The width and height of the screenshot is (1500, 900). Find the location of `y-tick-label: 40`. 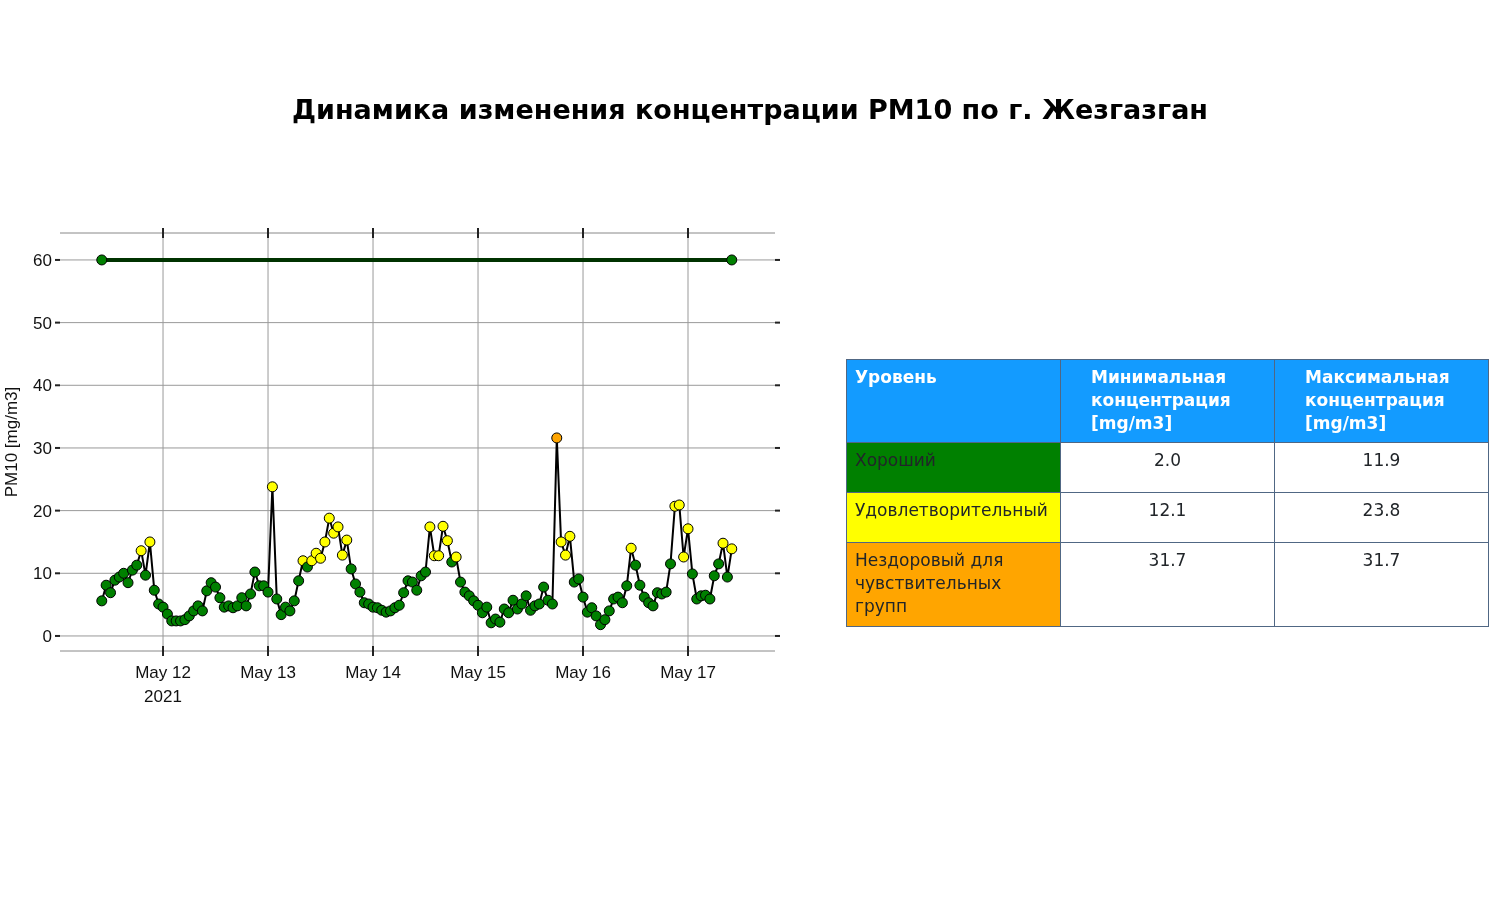

y-tick-label: 40 is located at coordinates (42, 386).